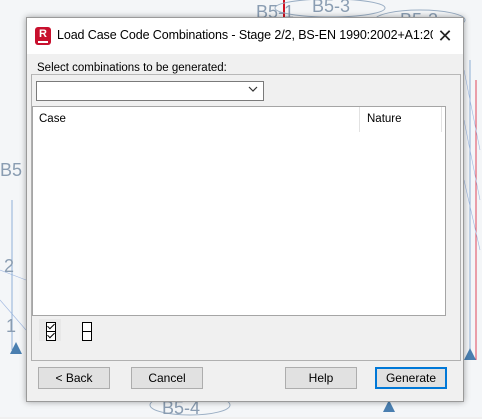  I want to click on help-button-label: Help, so click(321, 378).